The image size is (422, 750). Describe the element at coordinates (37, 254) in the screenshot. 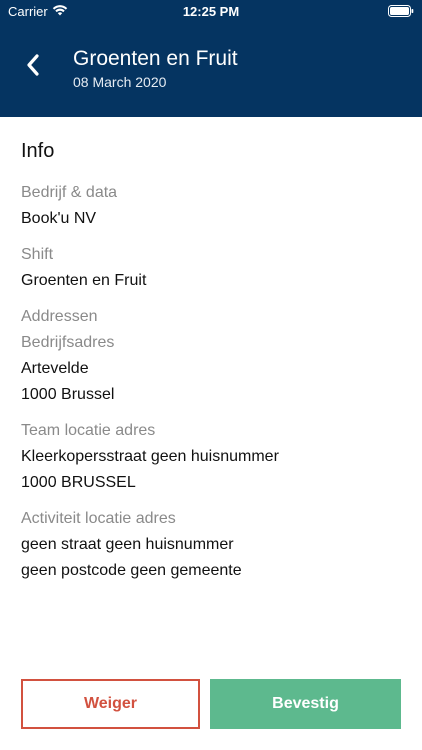

I see `shift-label: Shift` at that location.